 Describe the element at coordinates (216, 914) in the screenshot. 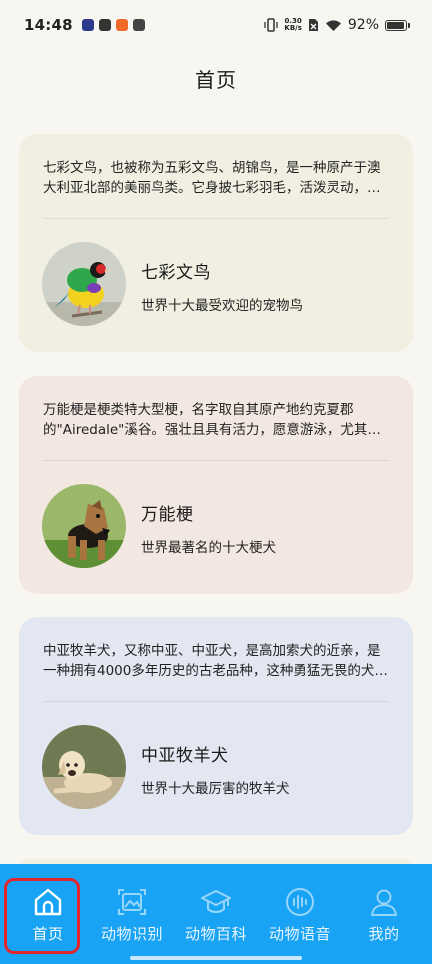

I see `nav-item-animal-encyclopedia: 动物百科` at that location.